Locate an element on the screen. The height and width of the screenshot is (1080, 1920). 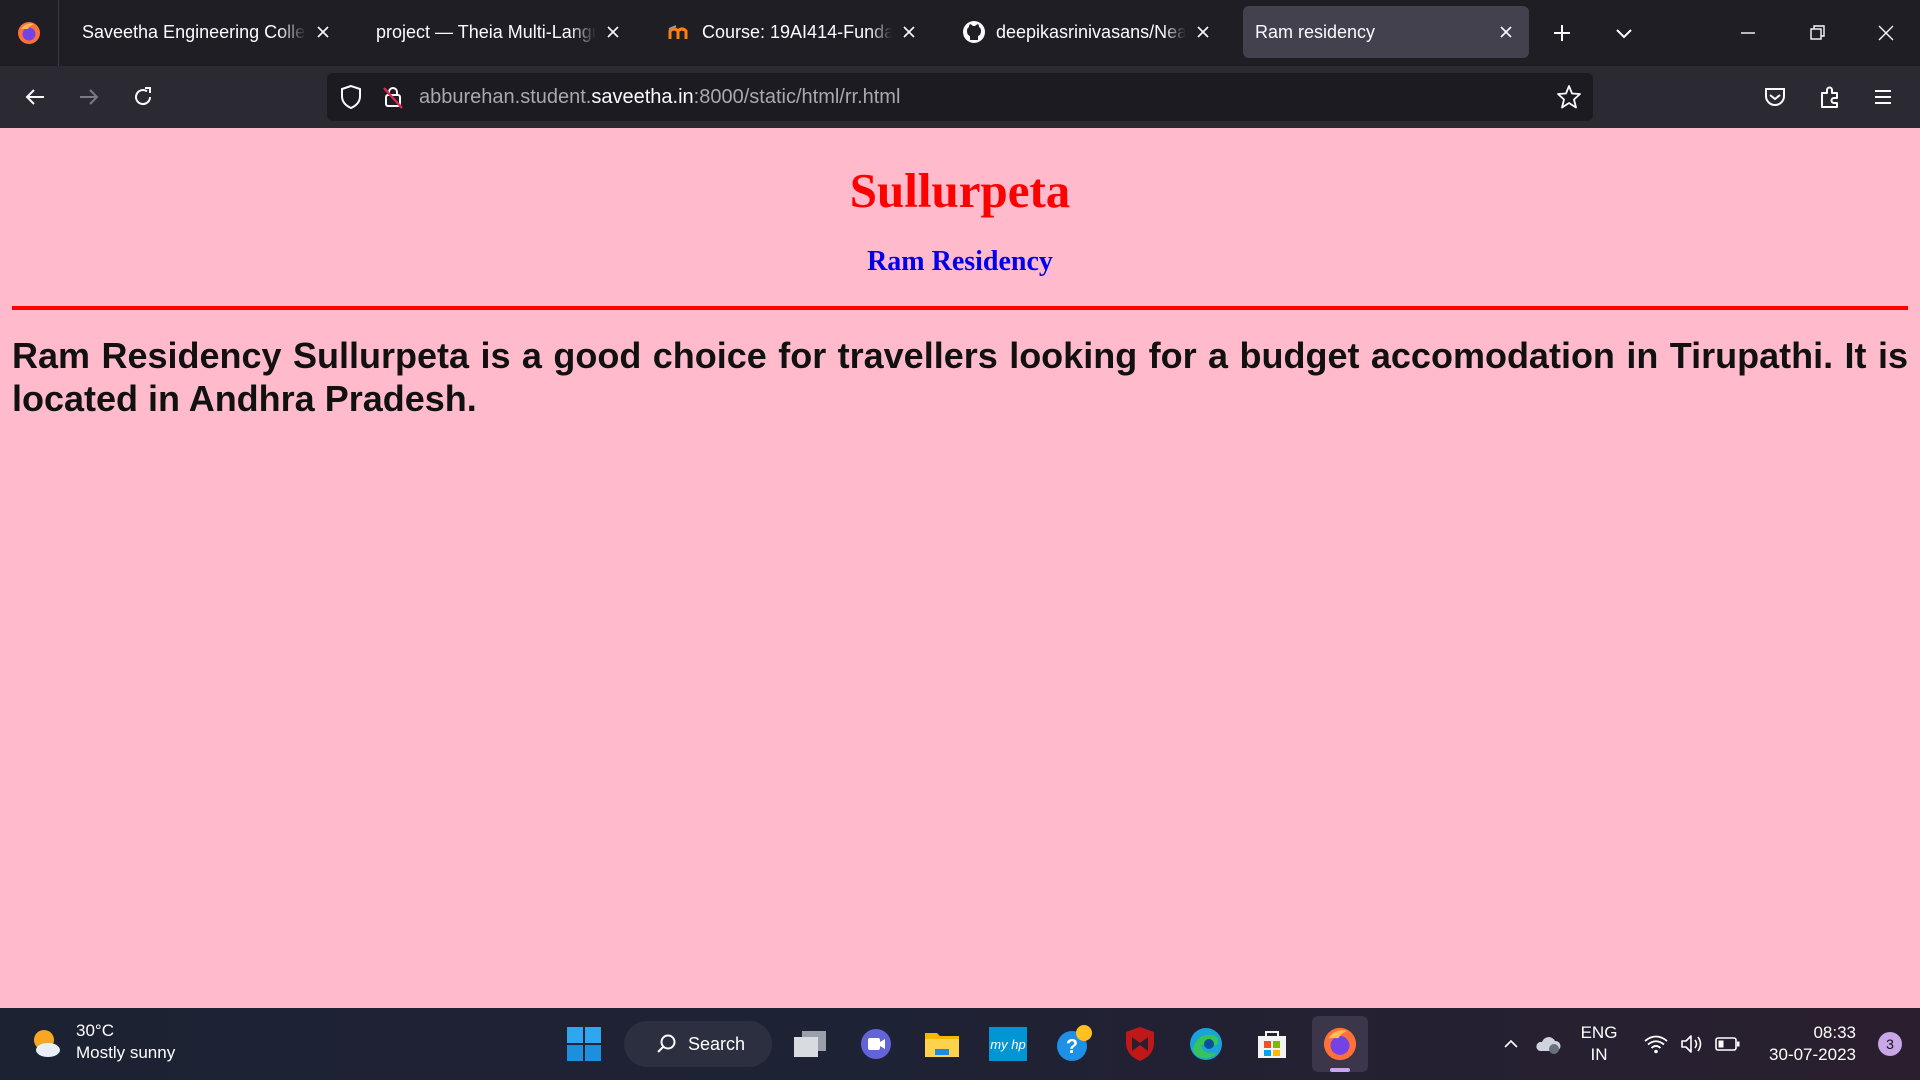
folder-icon is located at coordinates (942, 1045).